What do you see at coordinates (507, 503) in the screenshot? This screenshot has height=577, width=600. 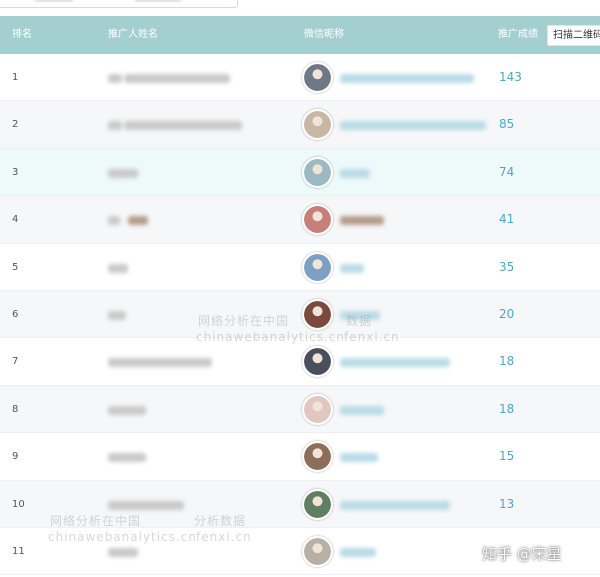 I see `score-cell: 13` at bounding box center [507, 503].